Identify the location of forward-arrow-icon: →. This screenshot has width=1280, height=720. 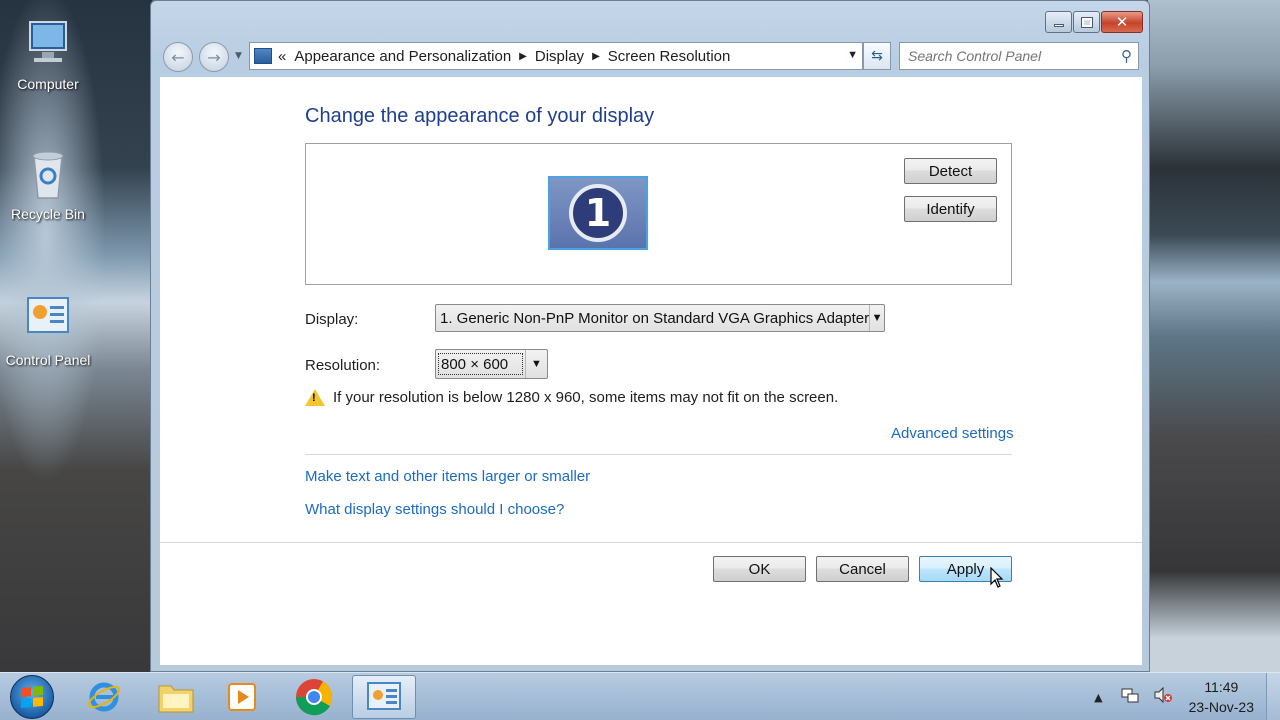
(214, 57).